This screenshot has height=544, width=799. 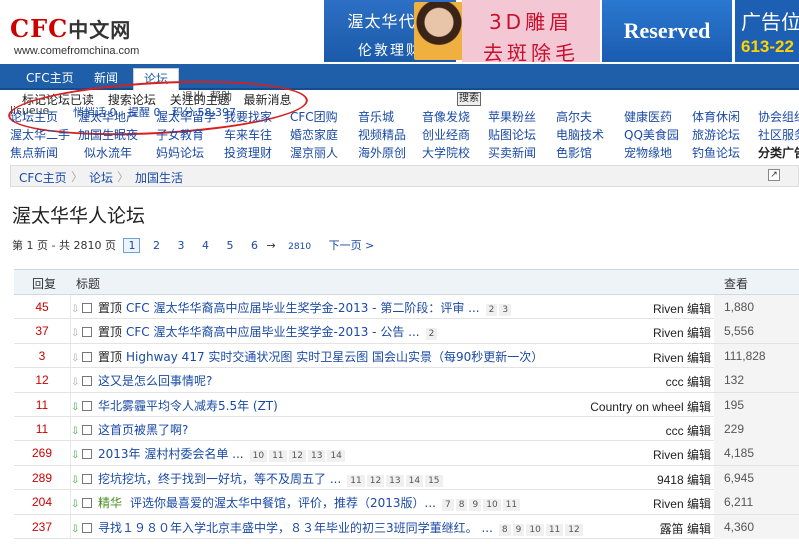 What do you see at coordinates (406, 429) in the screenshot?
I see `table-row: 11 ⇩ 这首页被黑了啊? ccc 编辑 229` at bounding box center [406, 429].